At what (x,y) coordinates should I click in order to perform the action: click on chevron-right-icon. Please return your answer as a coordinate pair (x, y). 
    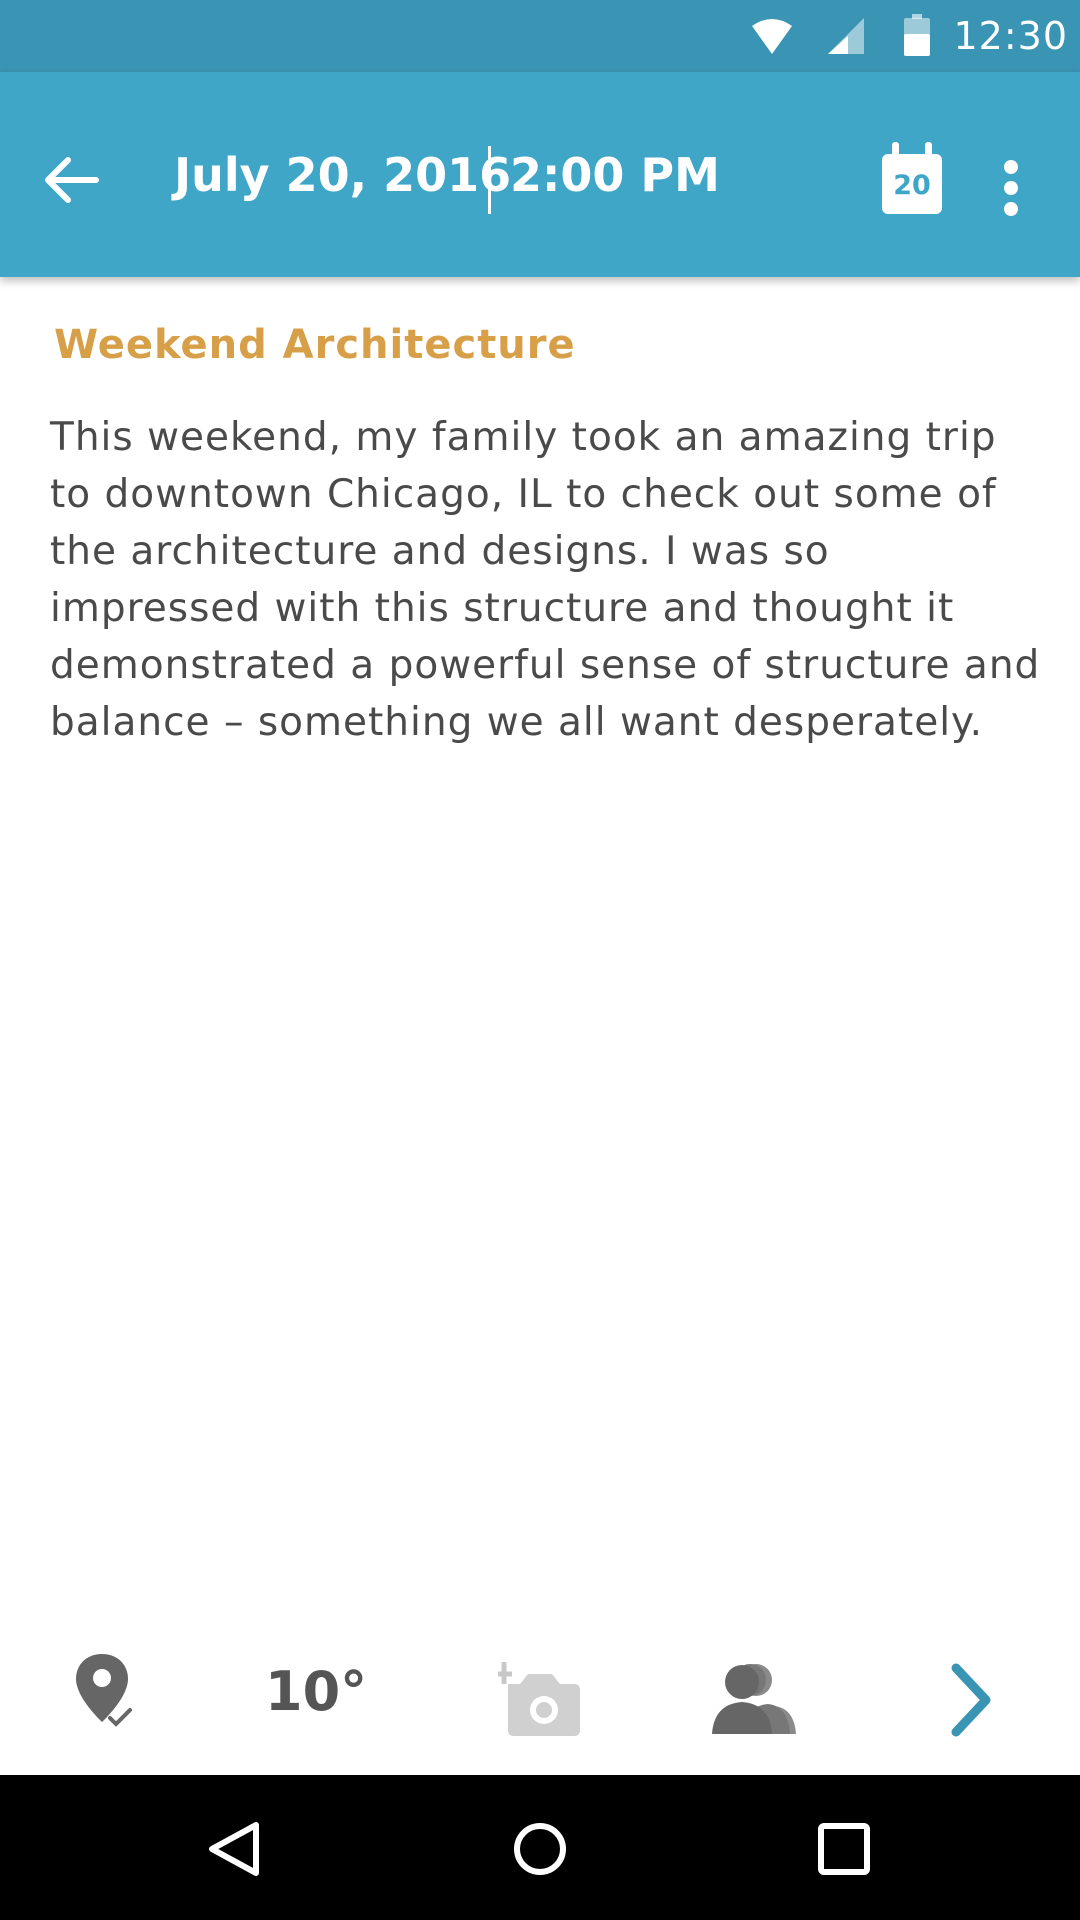
    Looking at the image, I should click on (971, 1700).